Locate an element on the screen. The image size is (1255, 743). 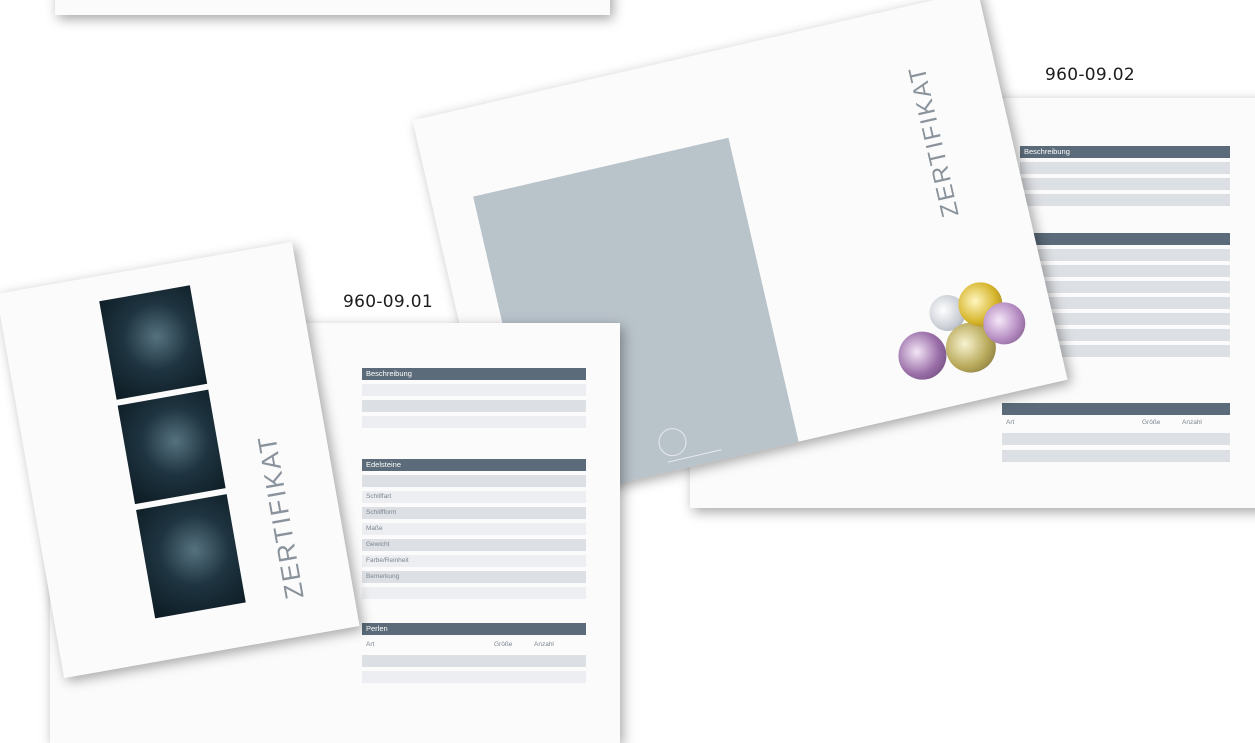
logo-circle-icon is located at coordinates (672, 442).